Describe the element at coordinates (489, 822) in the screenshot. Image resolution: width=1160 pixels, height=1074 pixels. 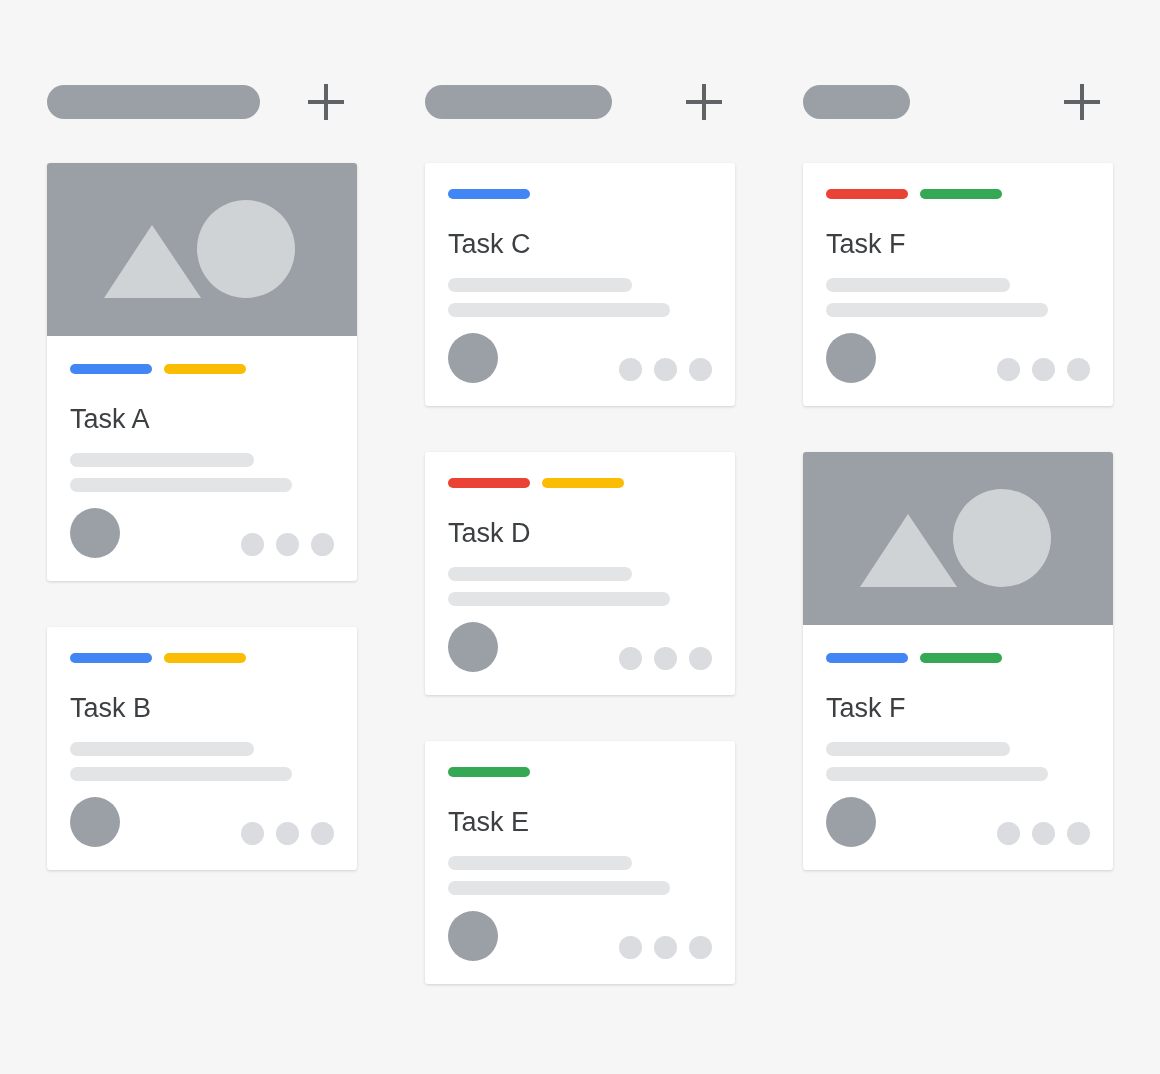
I see `card-title: Task E` at that location.